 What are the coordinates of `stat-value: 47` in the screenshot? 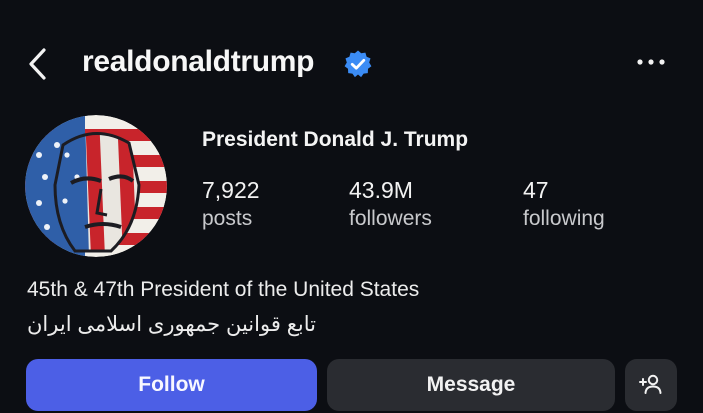 It's located at (536, 190).